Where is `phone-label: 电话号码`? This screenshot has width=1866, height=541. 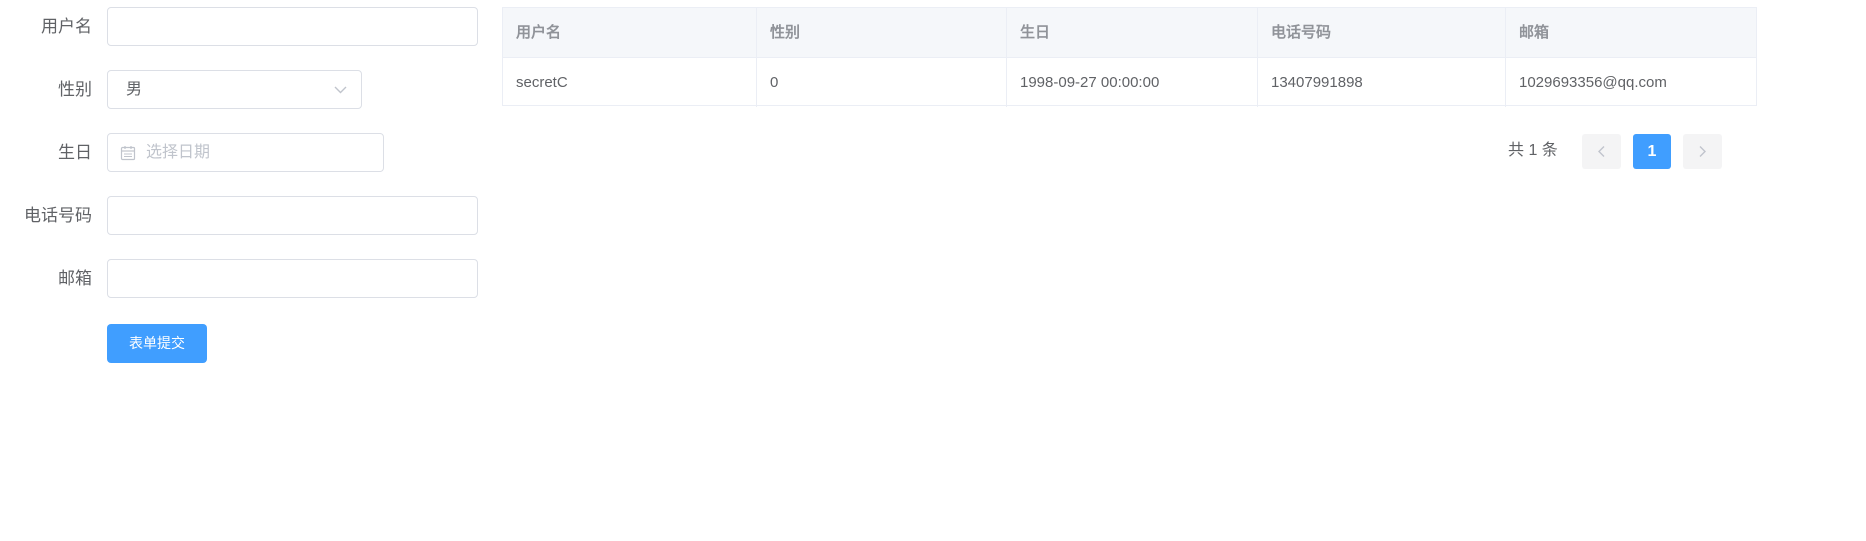
phone-label: 电话号码 is located at coordinates (58, 215).